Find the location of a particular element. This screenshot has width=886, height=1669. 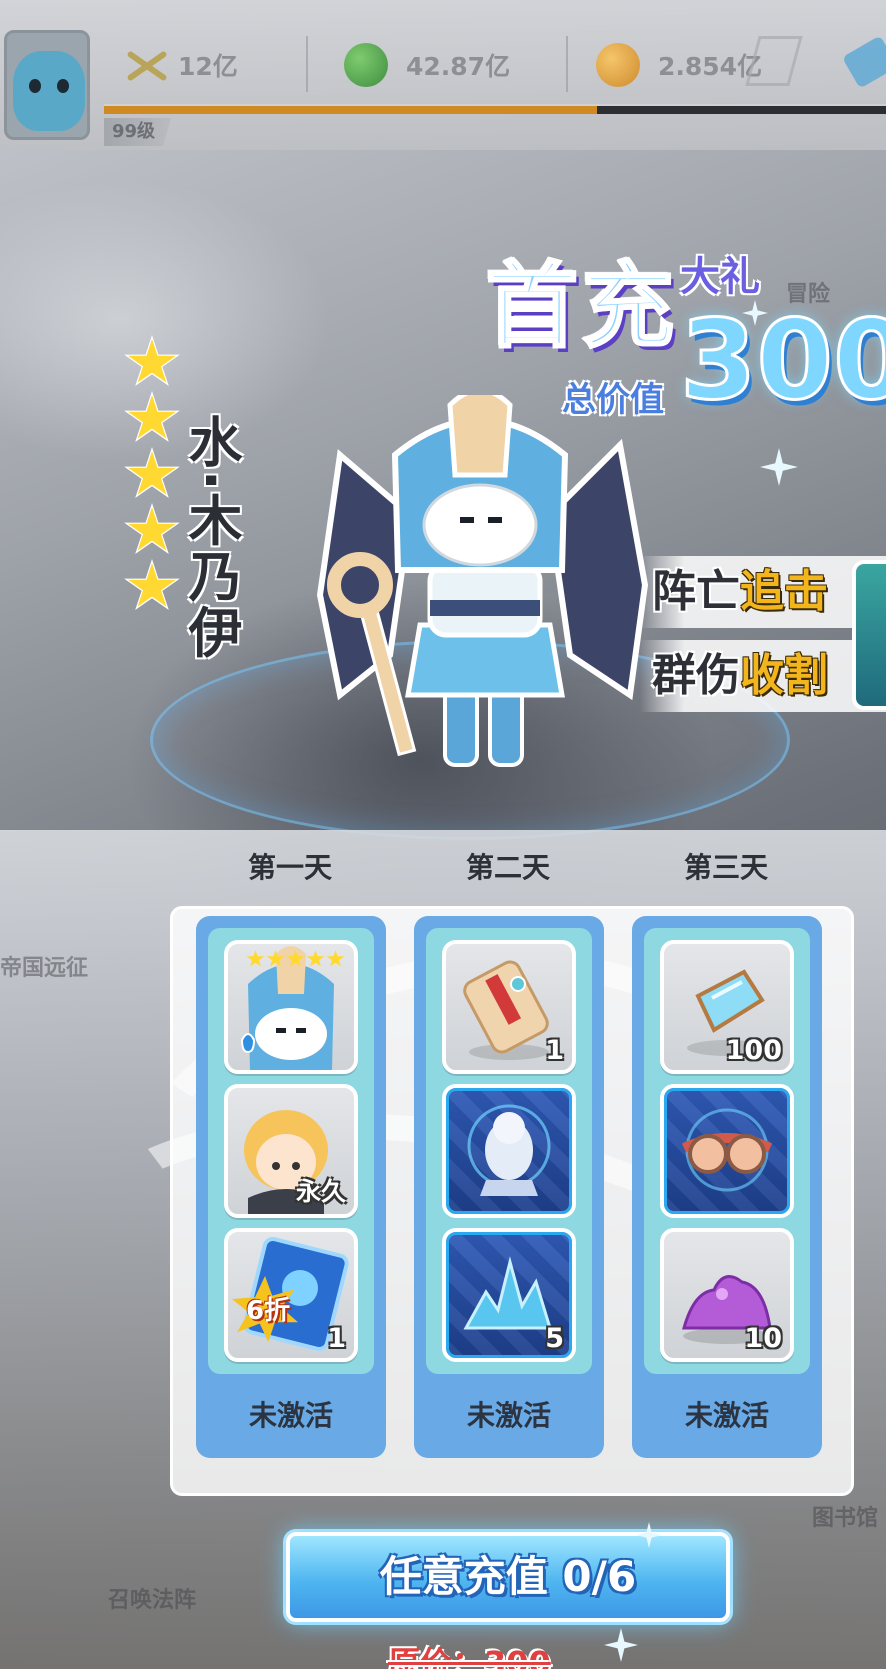

day-1-items: 永久 6折 1 is located at coordinates (291, 1151).